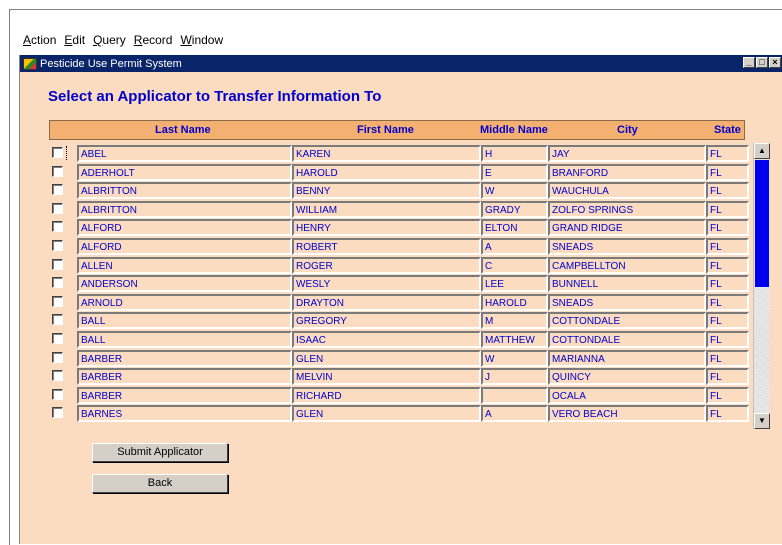  What do you see at coordinates (74, 41) in the screenshot?
I see `menu-edit: Edit` at bounding box center [74, 41].